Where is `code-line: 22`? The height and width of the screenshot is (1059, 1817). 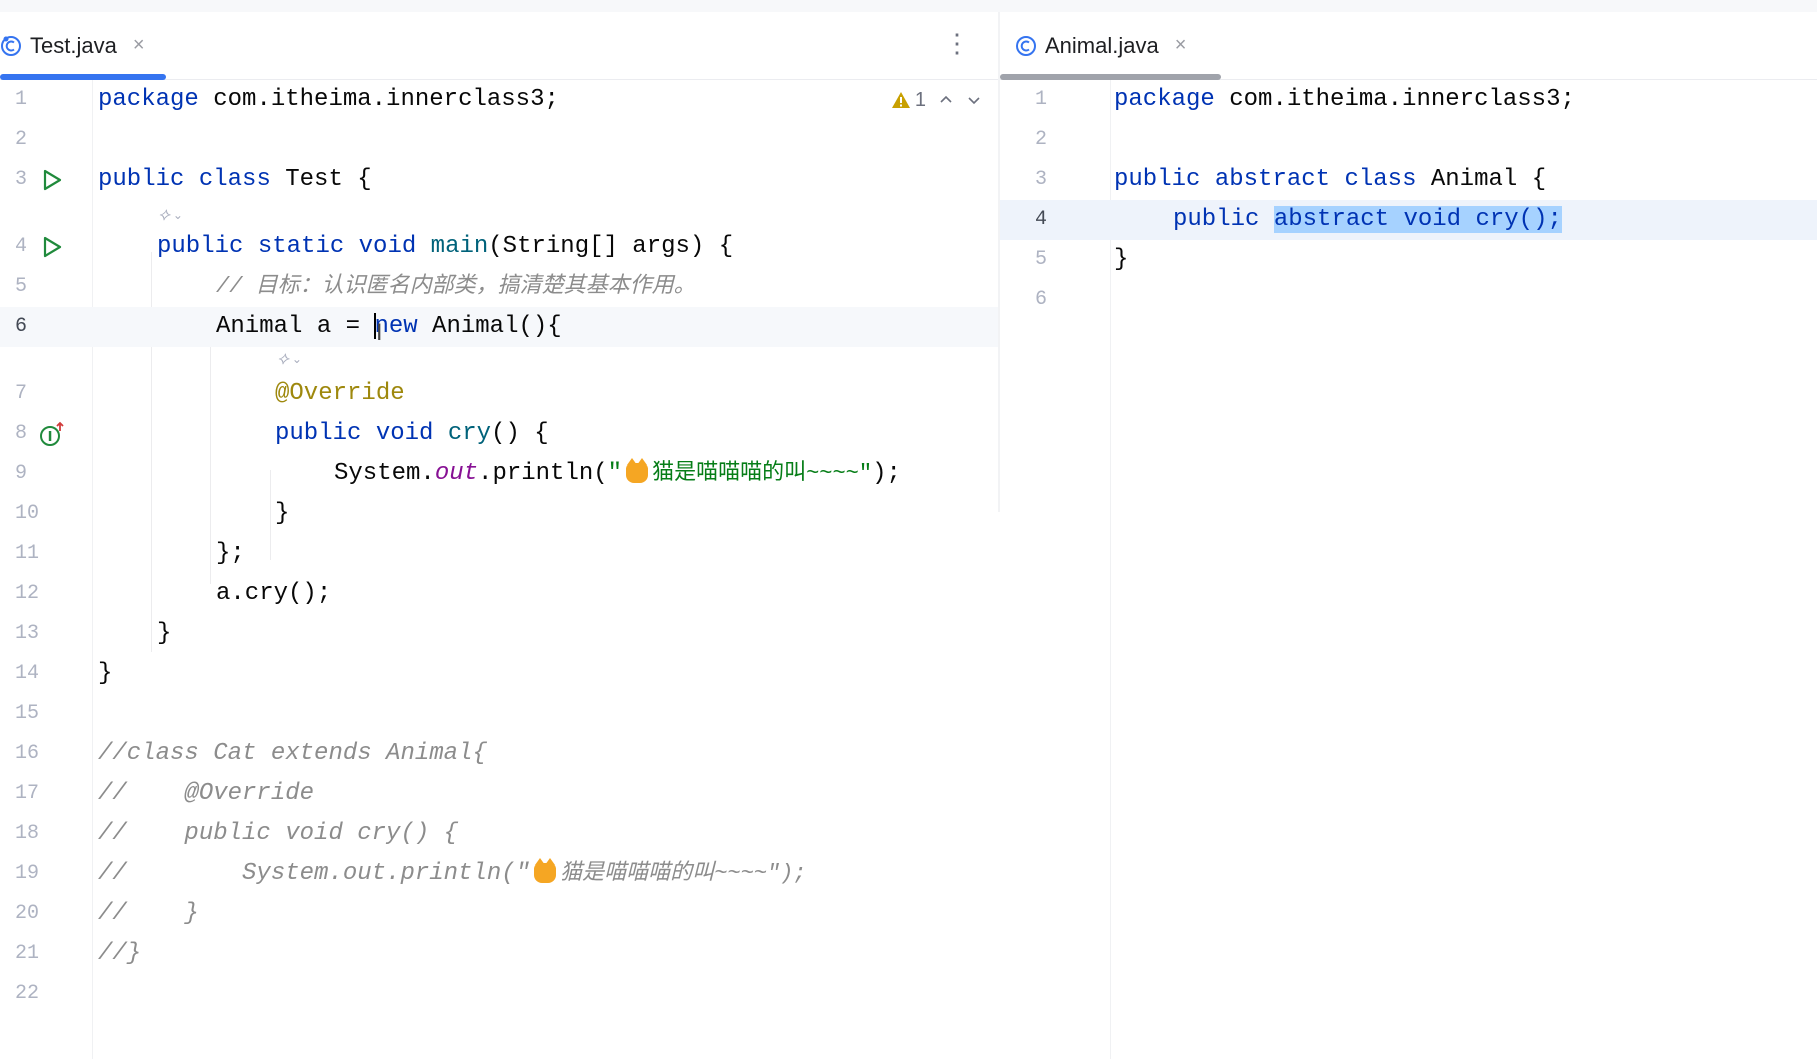
code-line: 22 is located at coordinates (499, 994).